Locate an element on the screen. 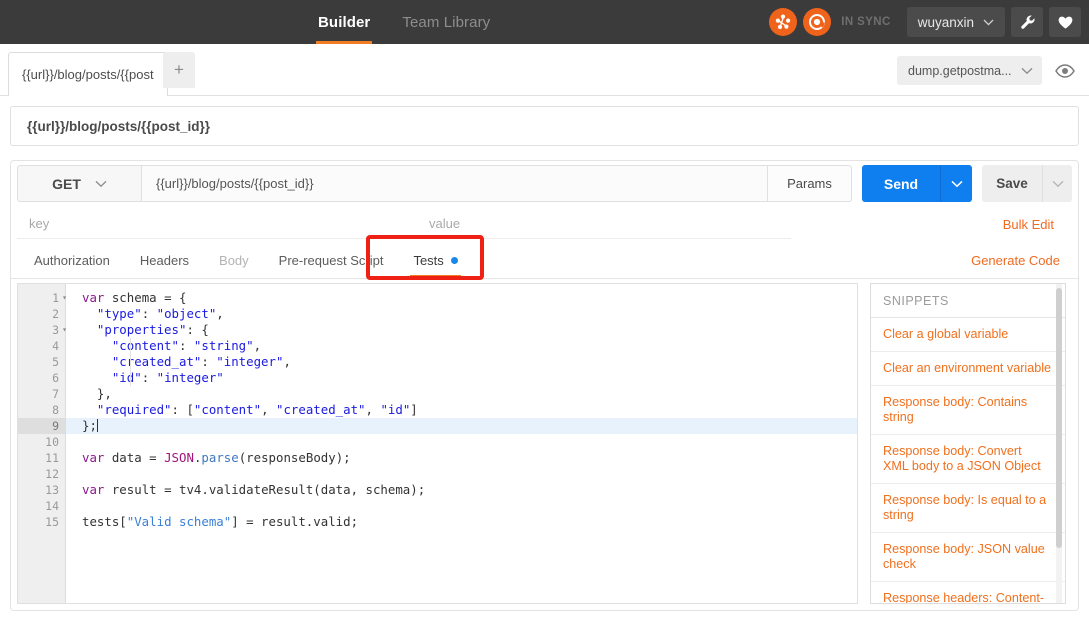 This screenshot has width=1089, height=621. code-line-2: "type": "object", is located at coordinates (160, 313).